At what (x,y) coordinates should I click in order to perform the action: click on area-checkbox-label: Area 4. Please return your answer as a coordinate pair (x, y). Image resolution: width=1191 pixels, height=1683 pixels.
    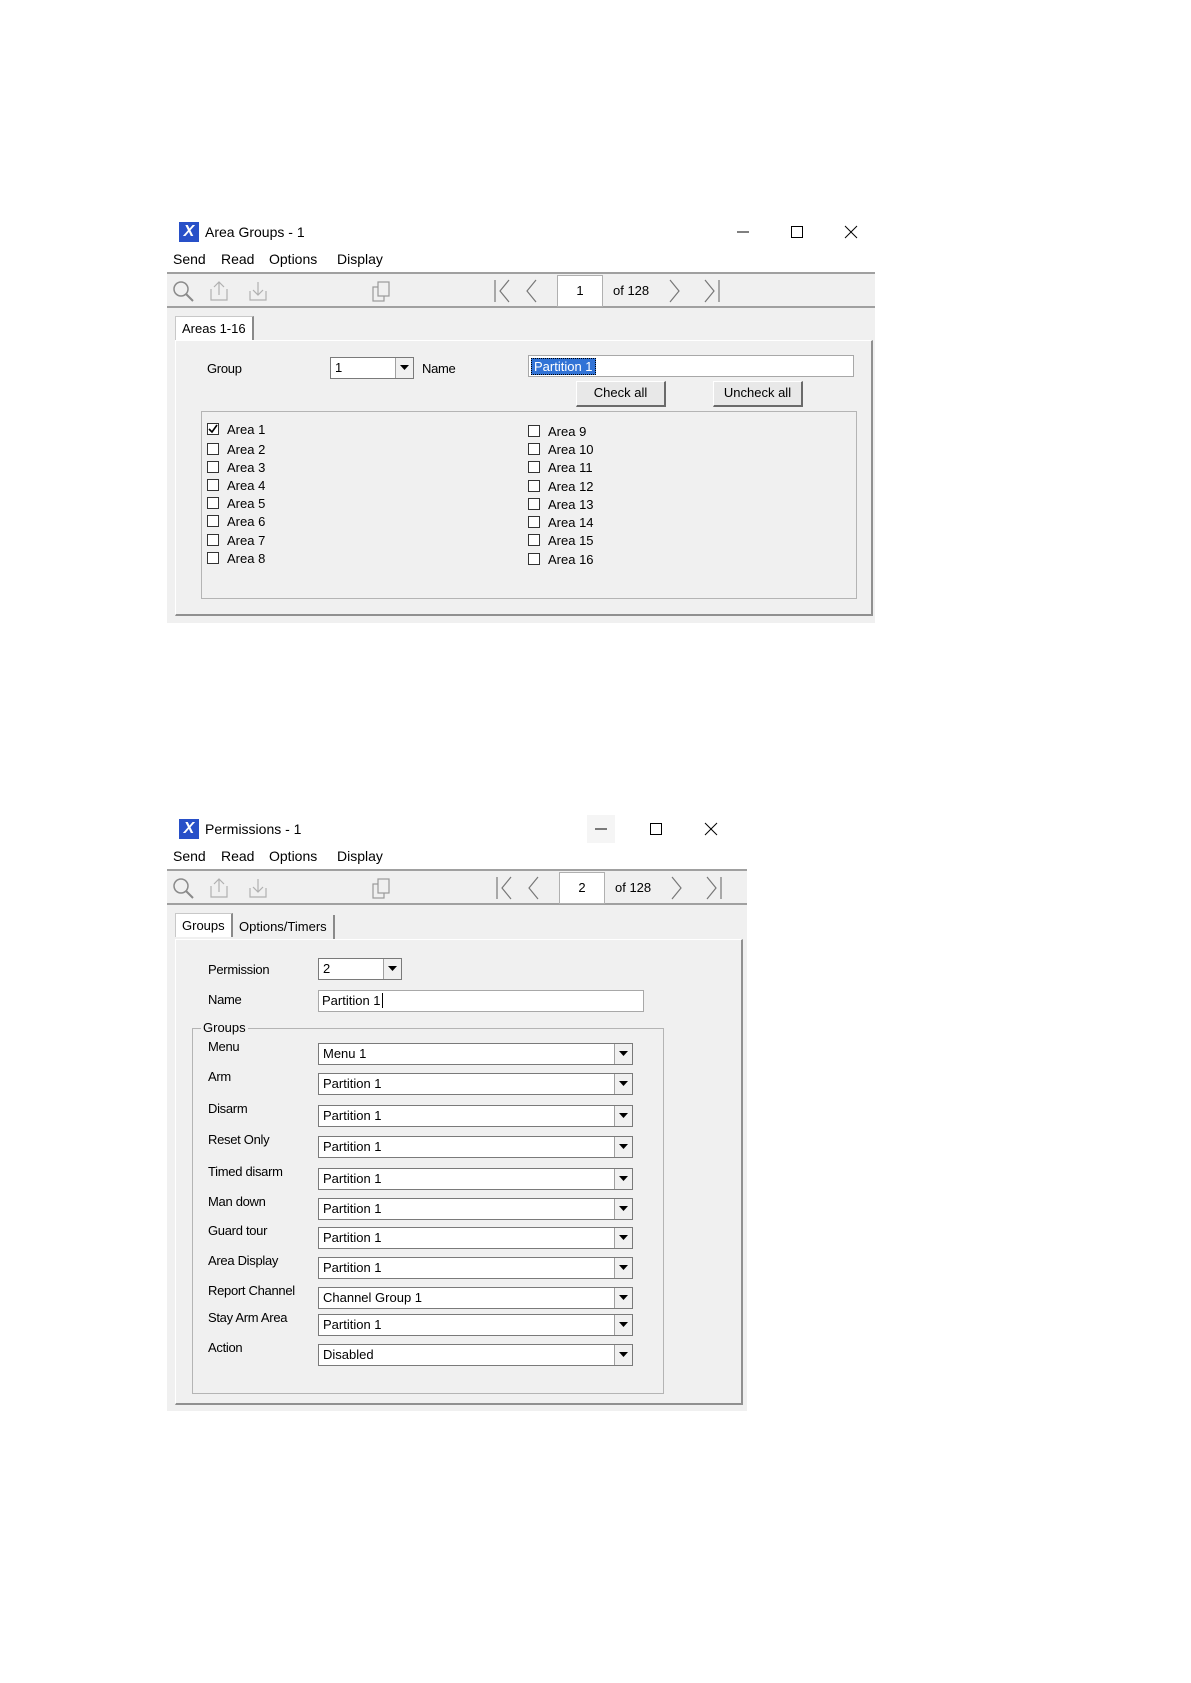
    Looking at the image, I should click on (246, 485).